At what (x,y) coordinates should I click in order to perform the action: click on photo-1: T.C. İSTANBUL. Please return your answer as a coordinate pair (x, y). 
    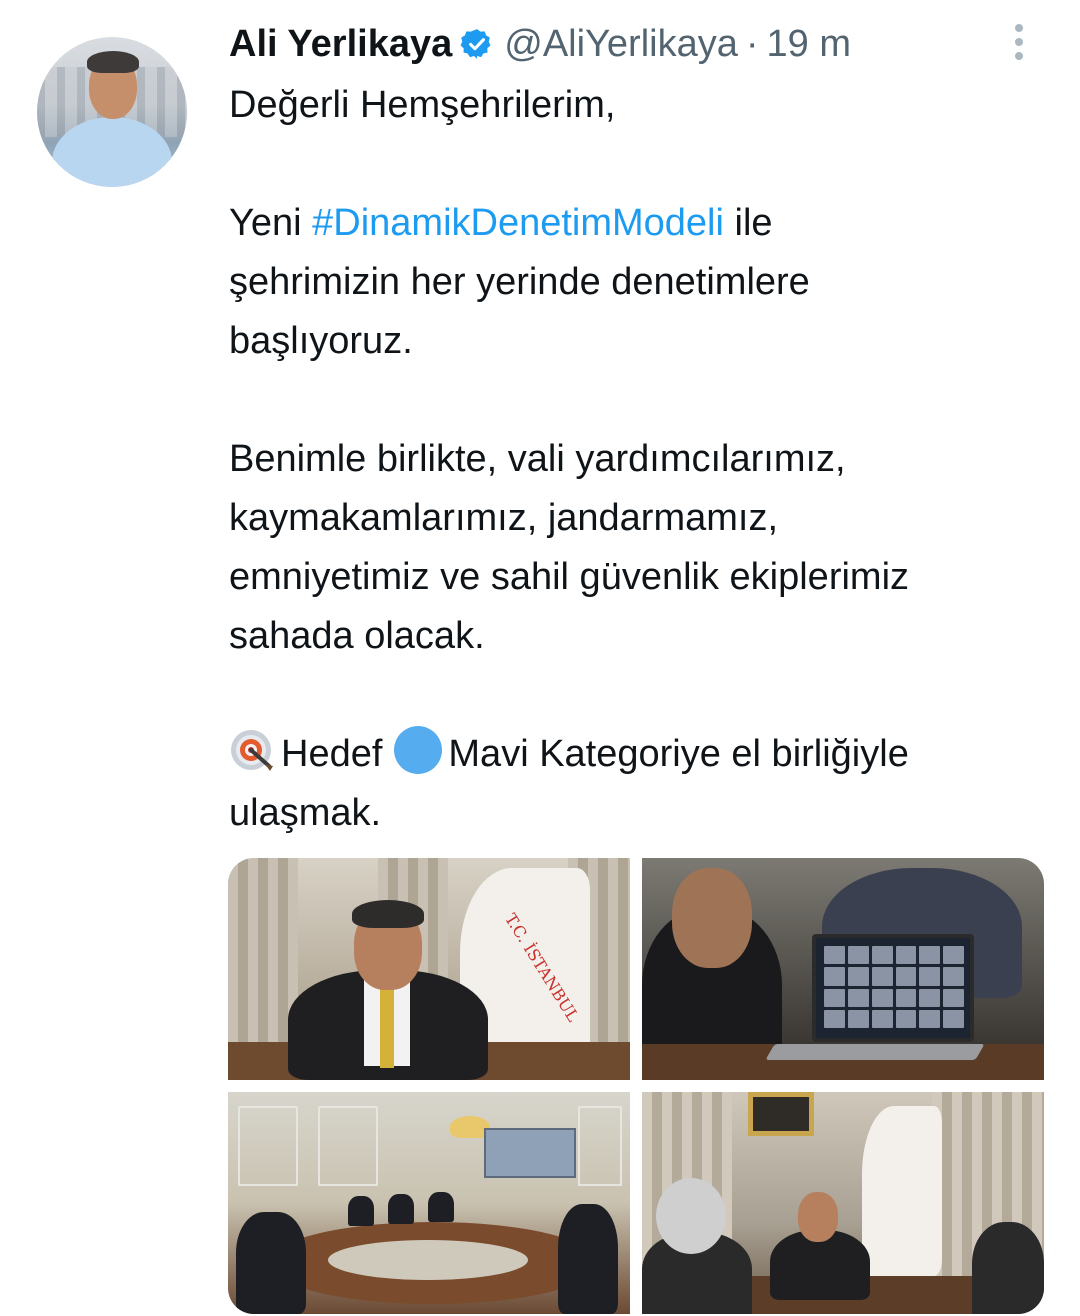
    Looking at the image, I should click on (429, 969).